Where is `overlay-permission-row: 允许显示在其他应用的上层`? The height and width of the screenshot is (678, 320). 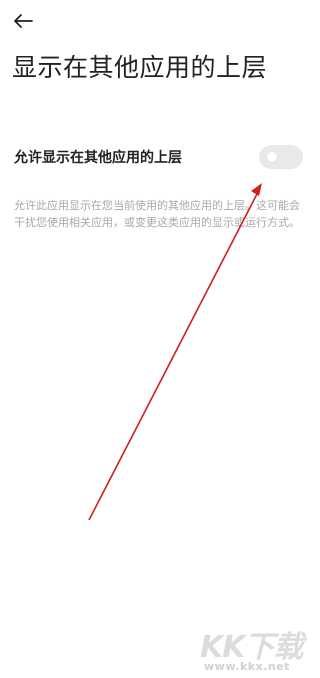
overlay-permission-row: 允许显示在其他应用的上层 is located at coordinates (160, 158).